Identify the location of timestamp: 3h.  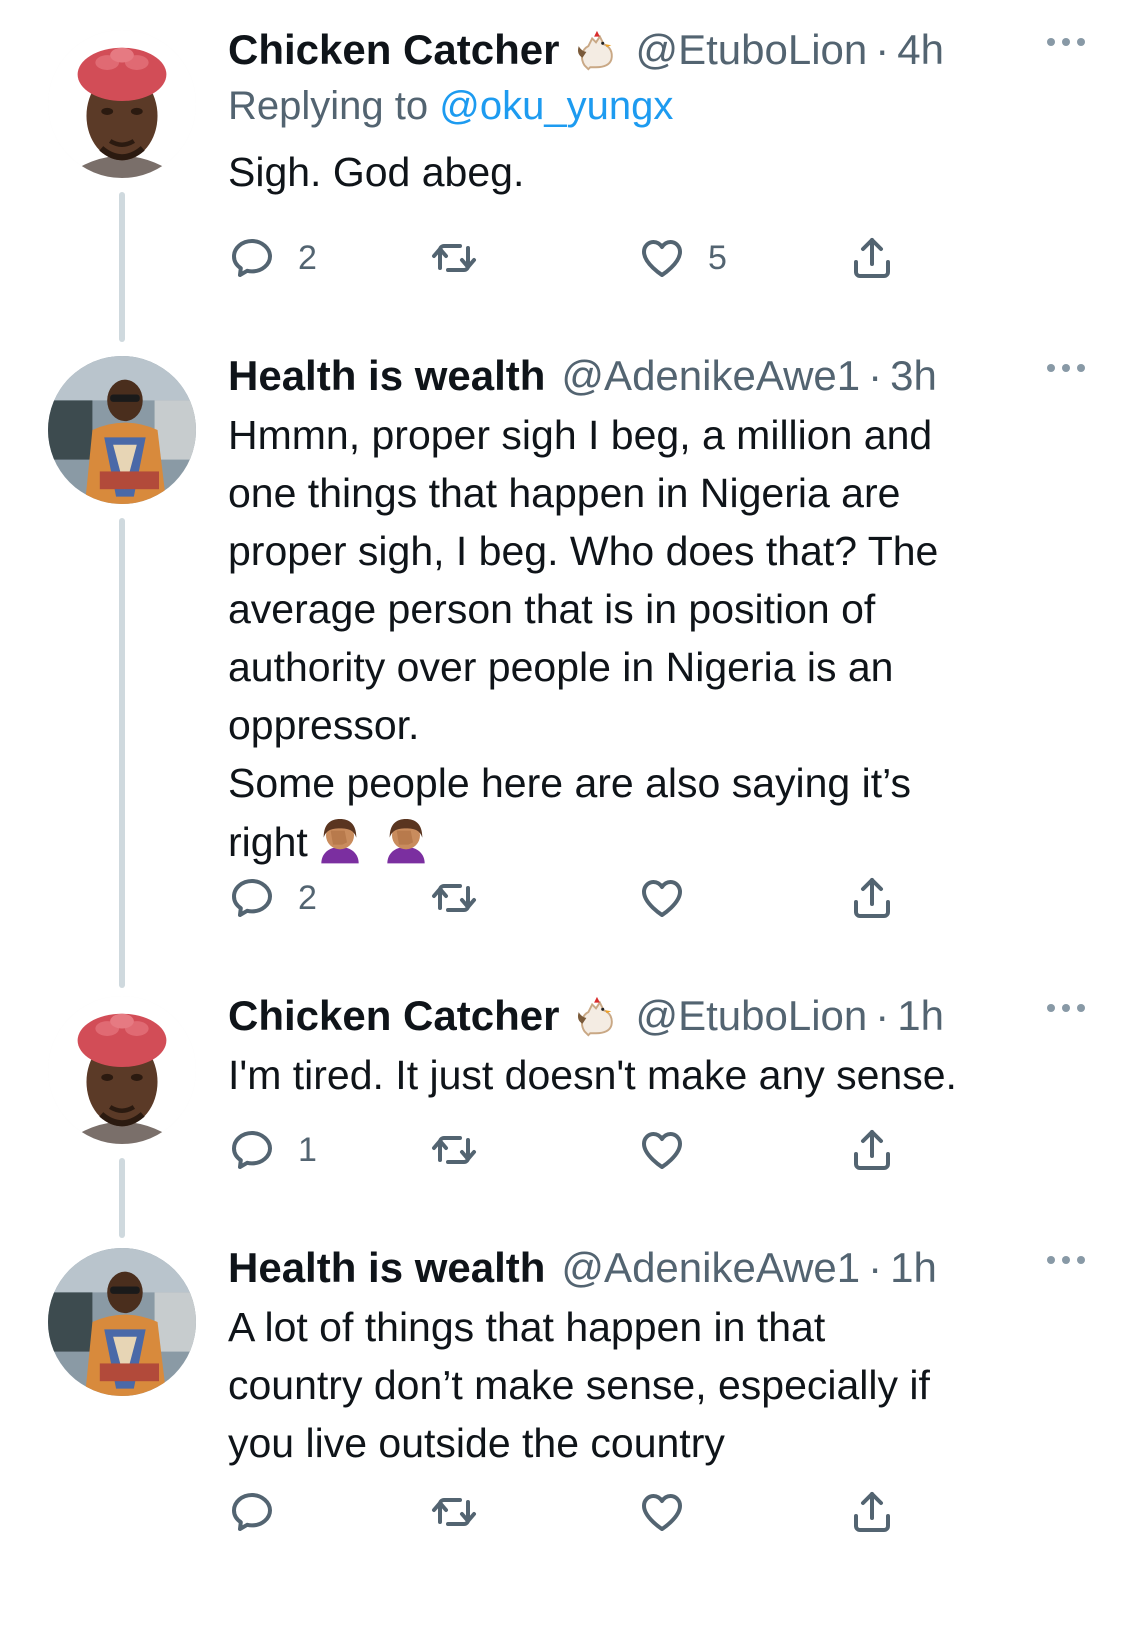
(913, 376).